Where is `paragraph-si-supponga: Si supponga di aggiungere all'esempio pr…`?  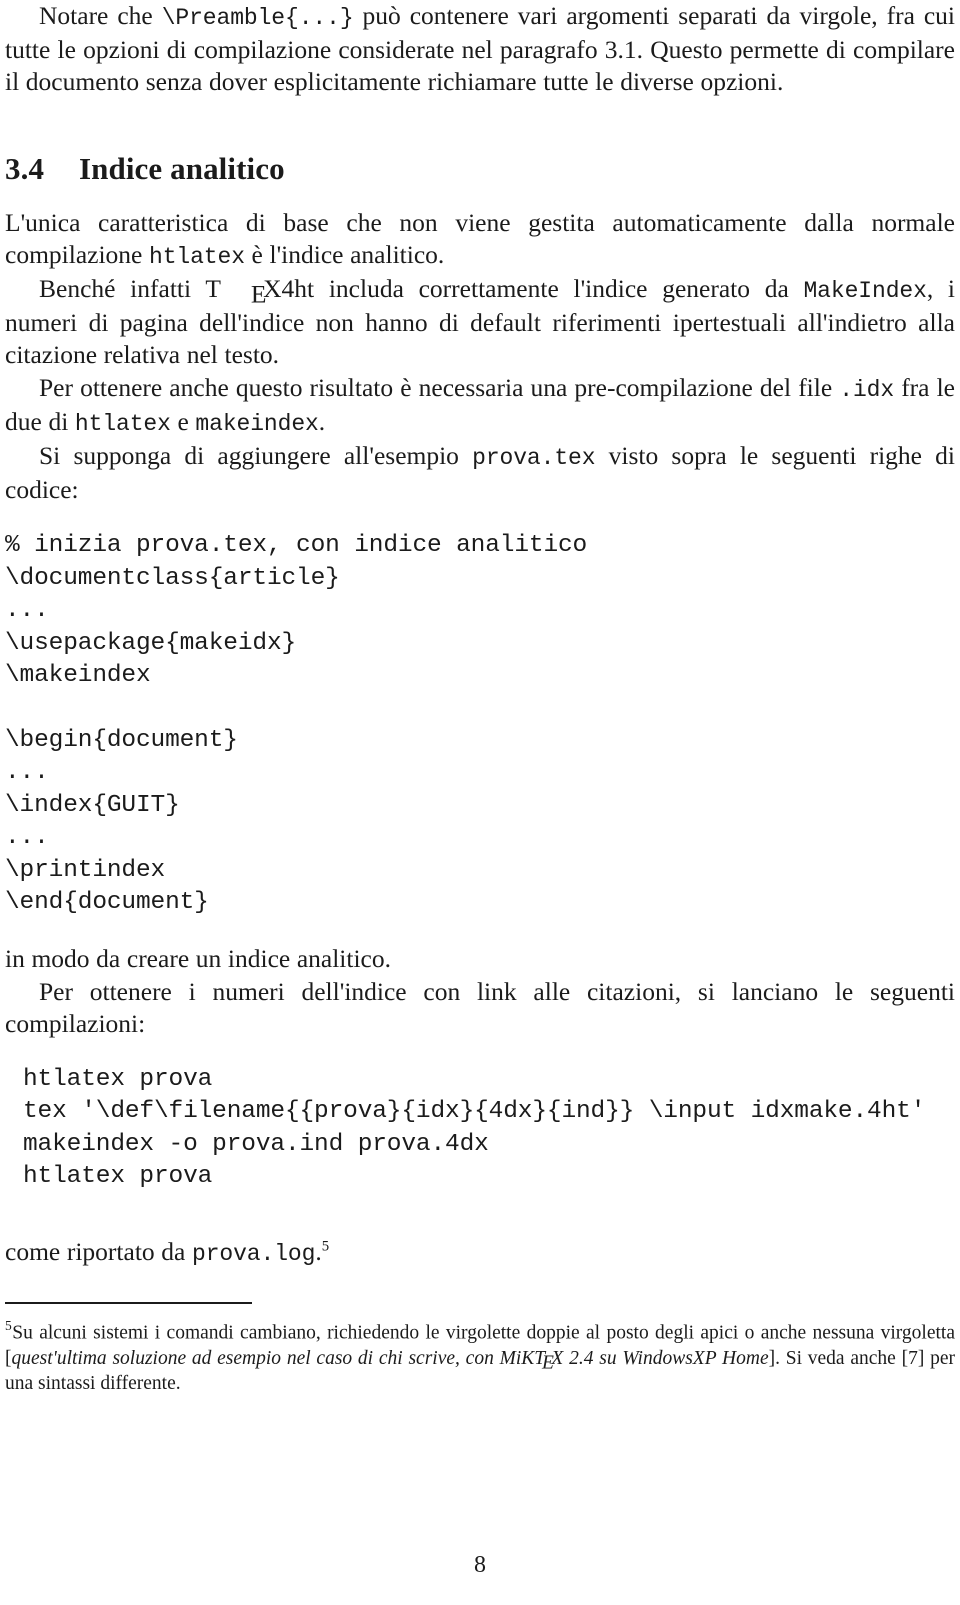 paragraph-si-supponga: Si supponga di aggiungere all'esempio pr… is located at coordinates (480, 473).